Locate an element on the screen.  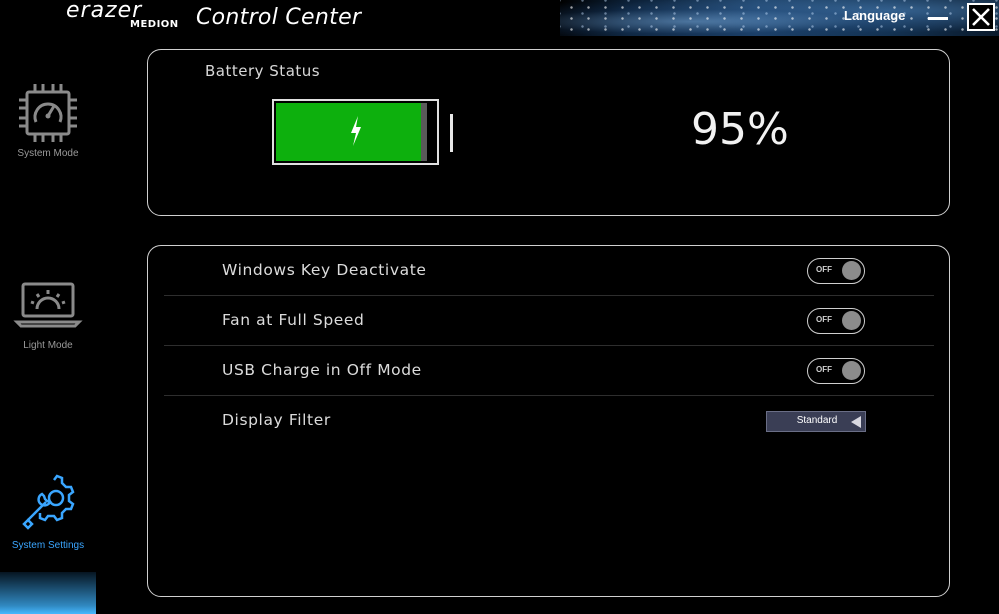
cpu-gauge-icon is located at coordinates (48, 113).